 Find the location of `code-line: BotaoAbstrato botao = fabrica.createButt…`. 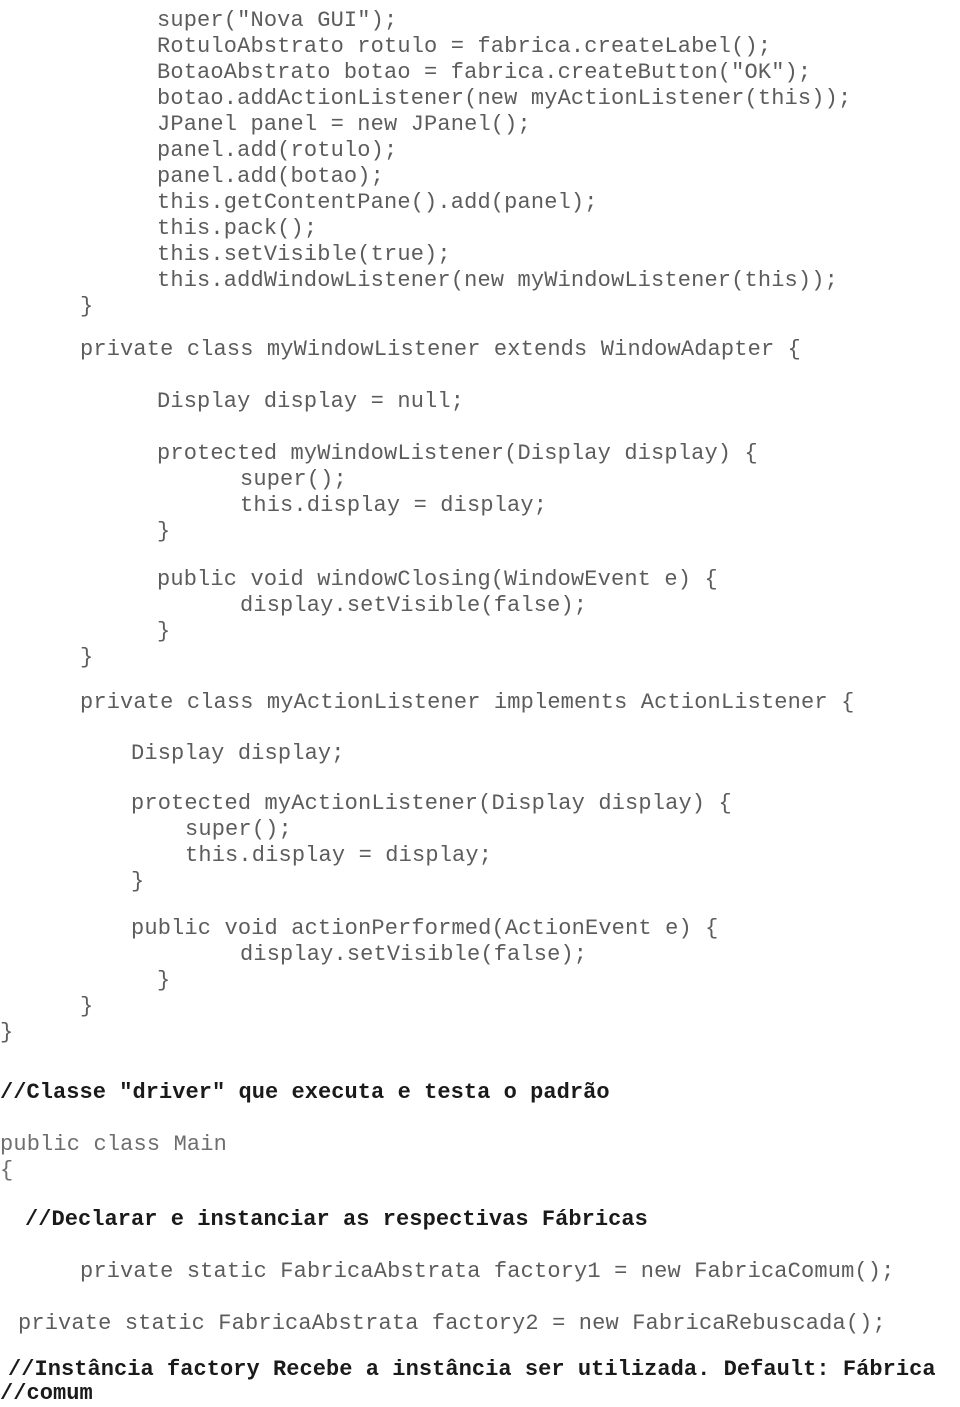

code-line: BotaoAbstrato botao = fabrica.createButt… is located at coordinates (484, 72).